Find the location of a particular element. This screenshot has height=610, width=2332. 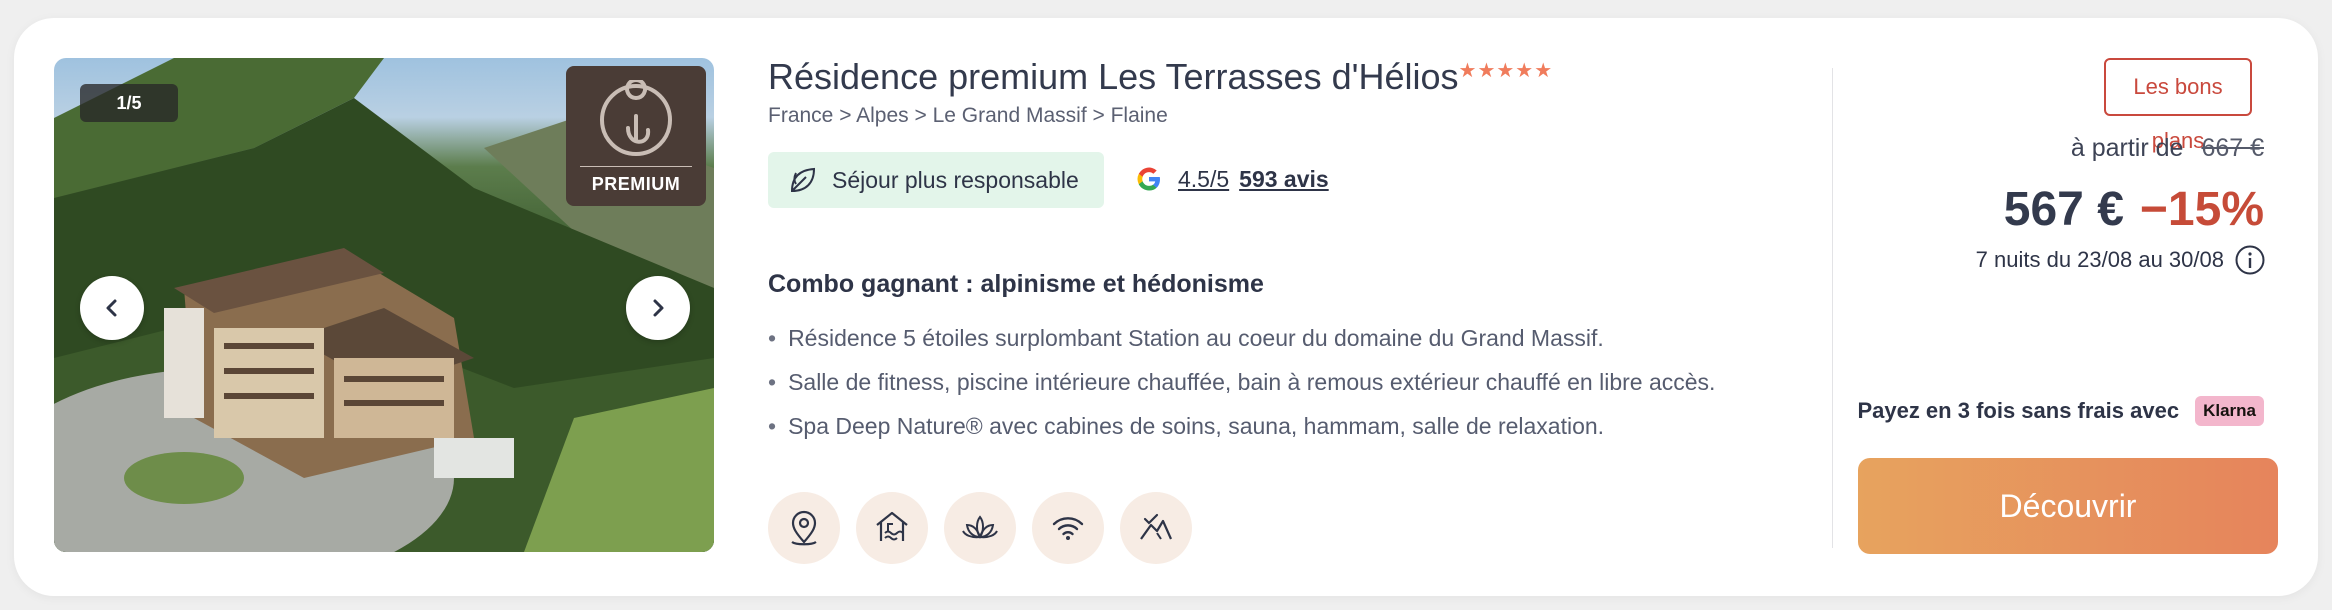

wifi-icon is located at coordinates (1068, 528).